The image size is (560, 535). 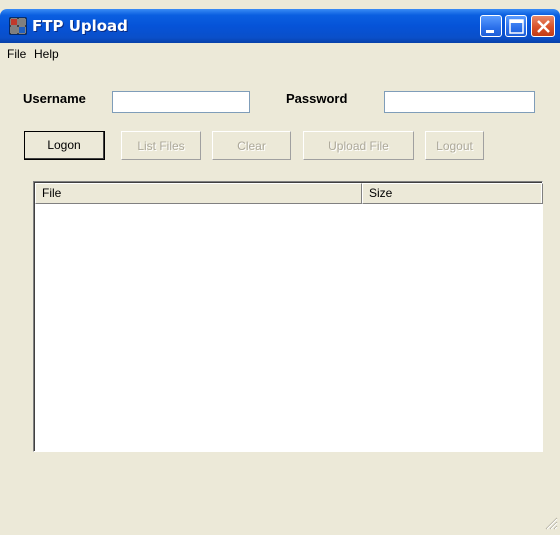 What do you see at coordinates (80, 26) in the screenshot?
I see `window-title: FTP Upload` at bounding box center [80, 26].